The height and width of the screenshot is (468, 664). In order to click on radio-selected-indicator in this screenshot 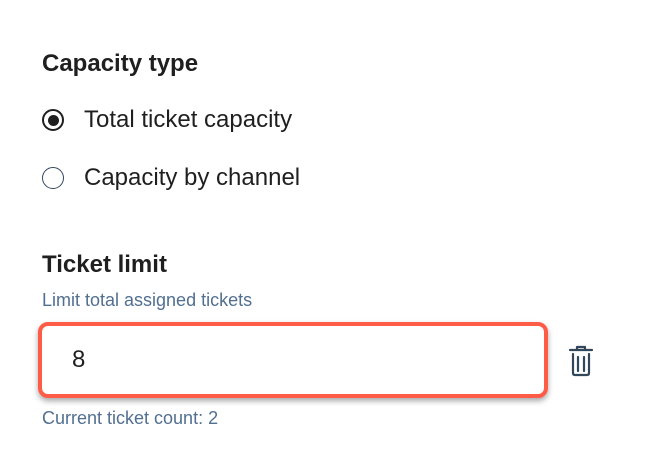, I will do `click(53, 120)`.